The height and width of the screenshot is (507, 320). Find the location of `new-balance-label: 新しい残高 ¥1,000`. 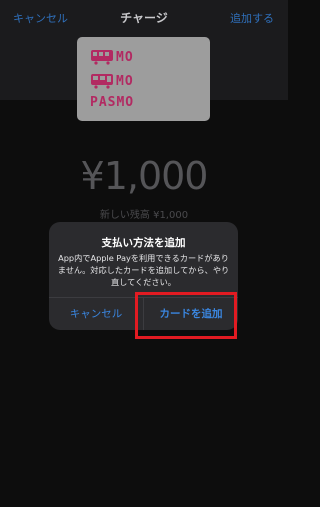

new-balance-label: 新しい残高 ¥1,000 is located at coordinates (144, 215).